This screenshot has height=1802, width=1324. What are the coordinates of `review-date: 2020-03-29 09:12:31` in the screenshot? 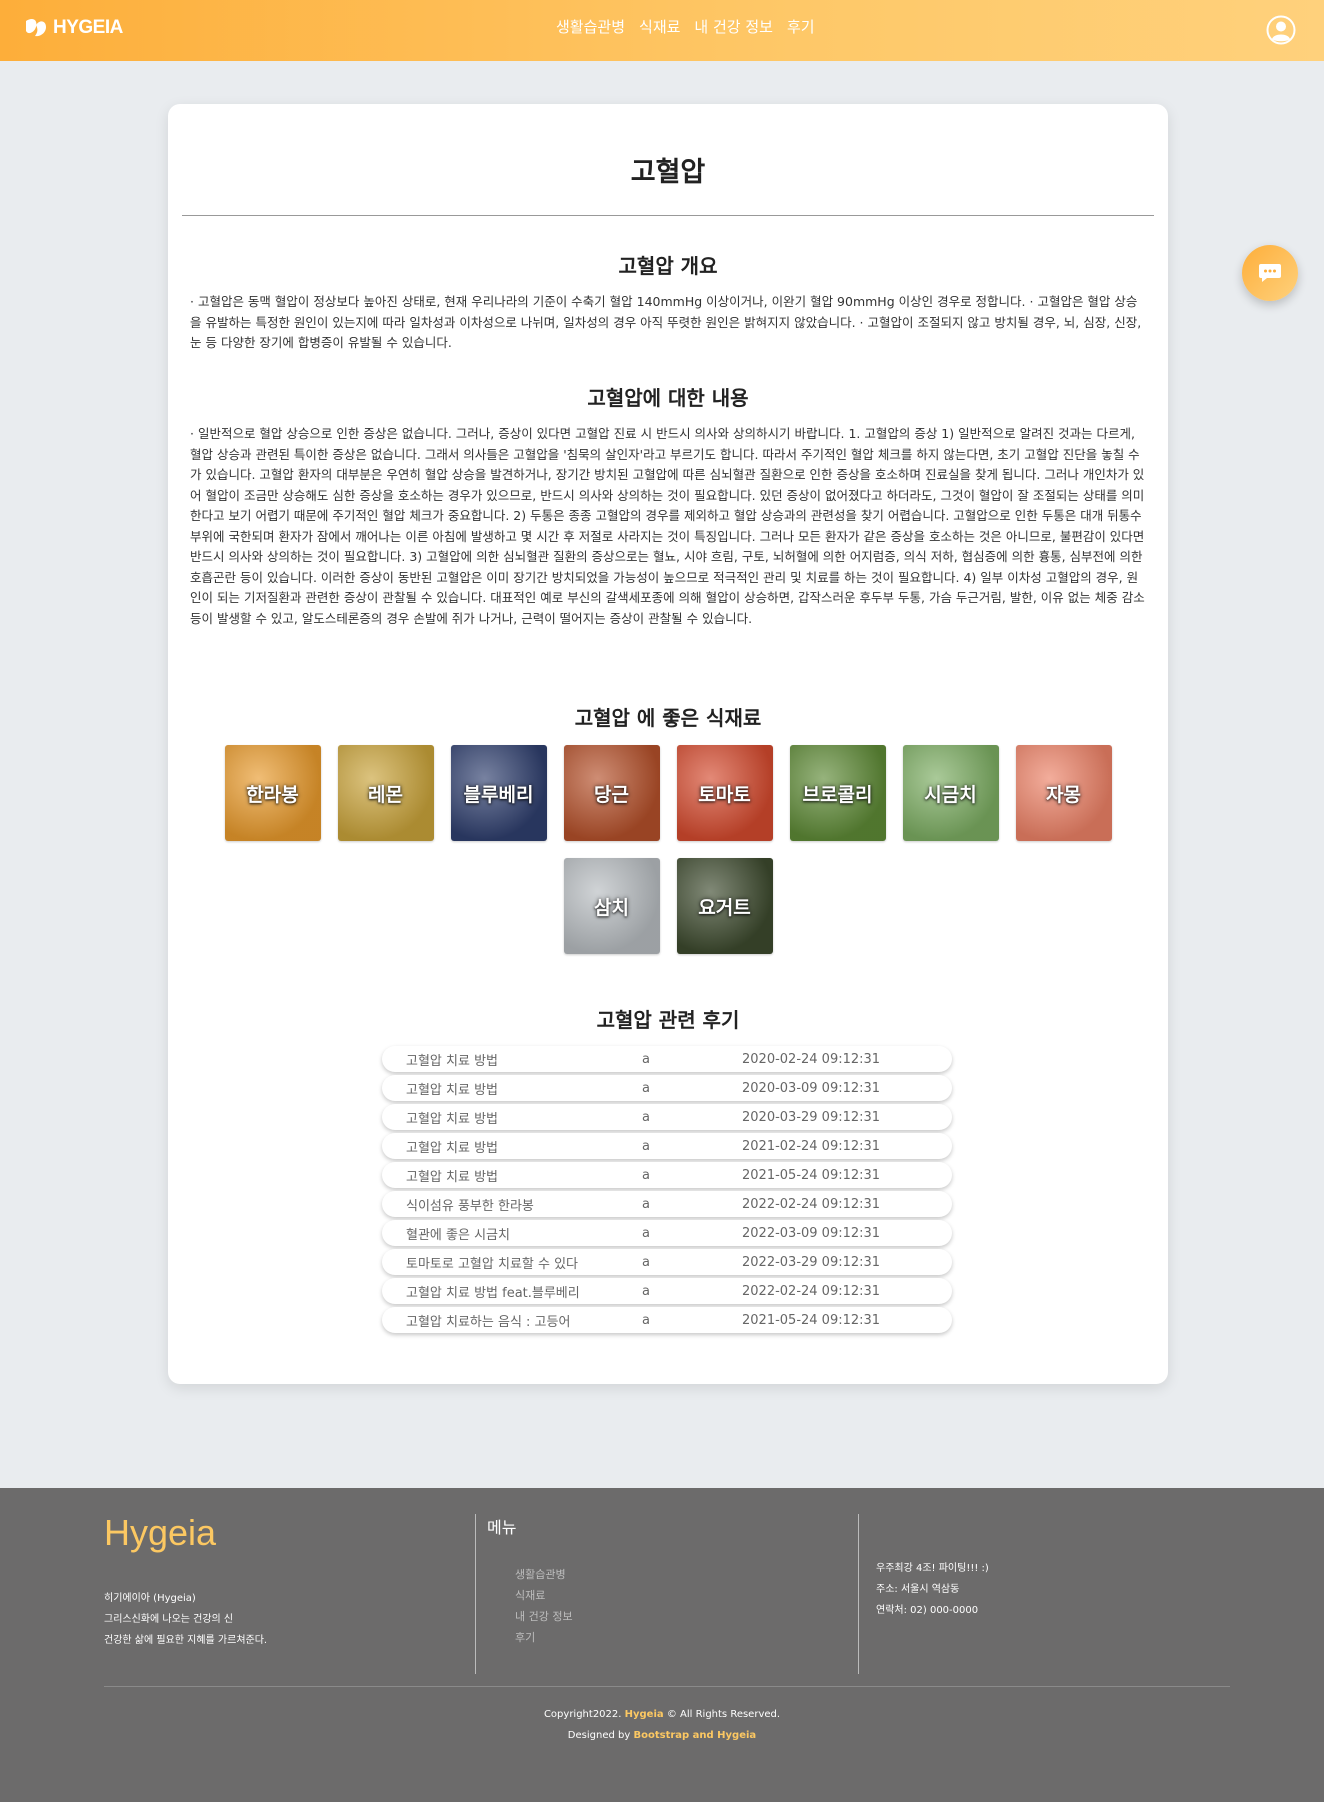 It's located at (811, 1117).